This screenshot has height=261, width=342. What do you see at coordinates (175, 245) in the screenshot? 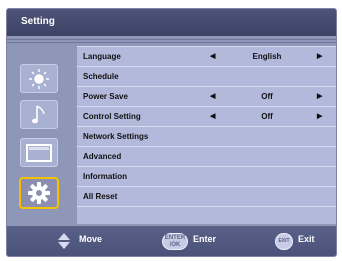
I see `ok-key-text: /OK` at bounding box center [175, 245].